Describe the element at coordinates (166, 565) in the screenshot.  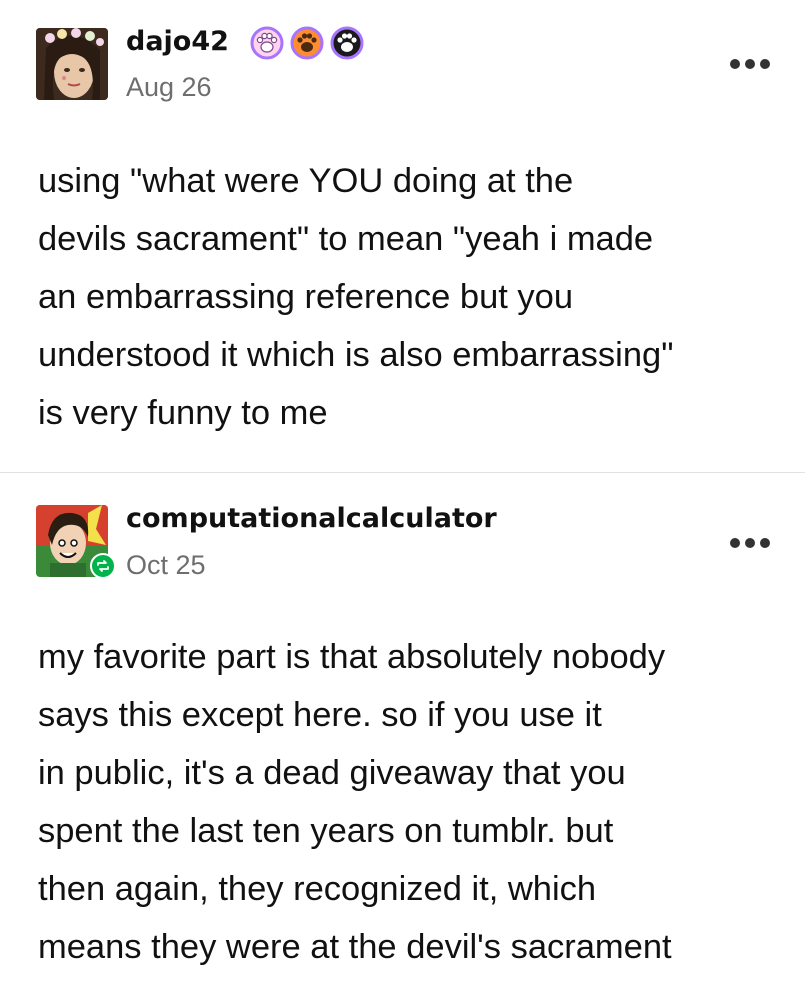
I see `post-date: Oct 25` at that location.